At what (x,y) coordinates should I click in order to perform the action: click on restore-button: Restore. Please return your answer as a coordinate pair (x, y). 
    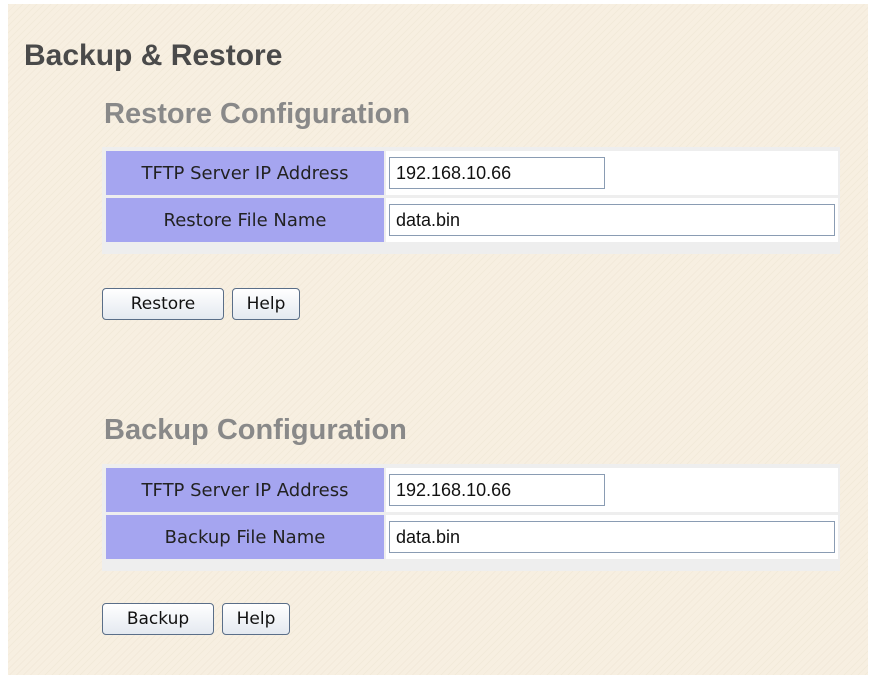
    Looking at the image, I should click on (163, 304).